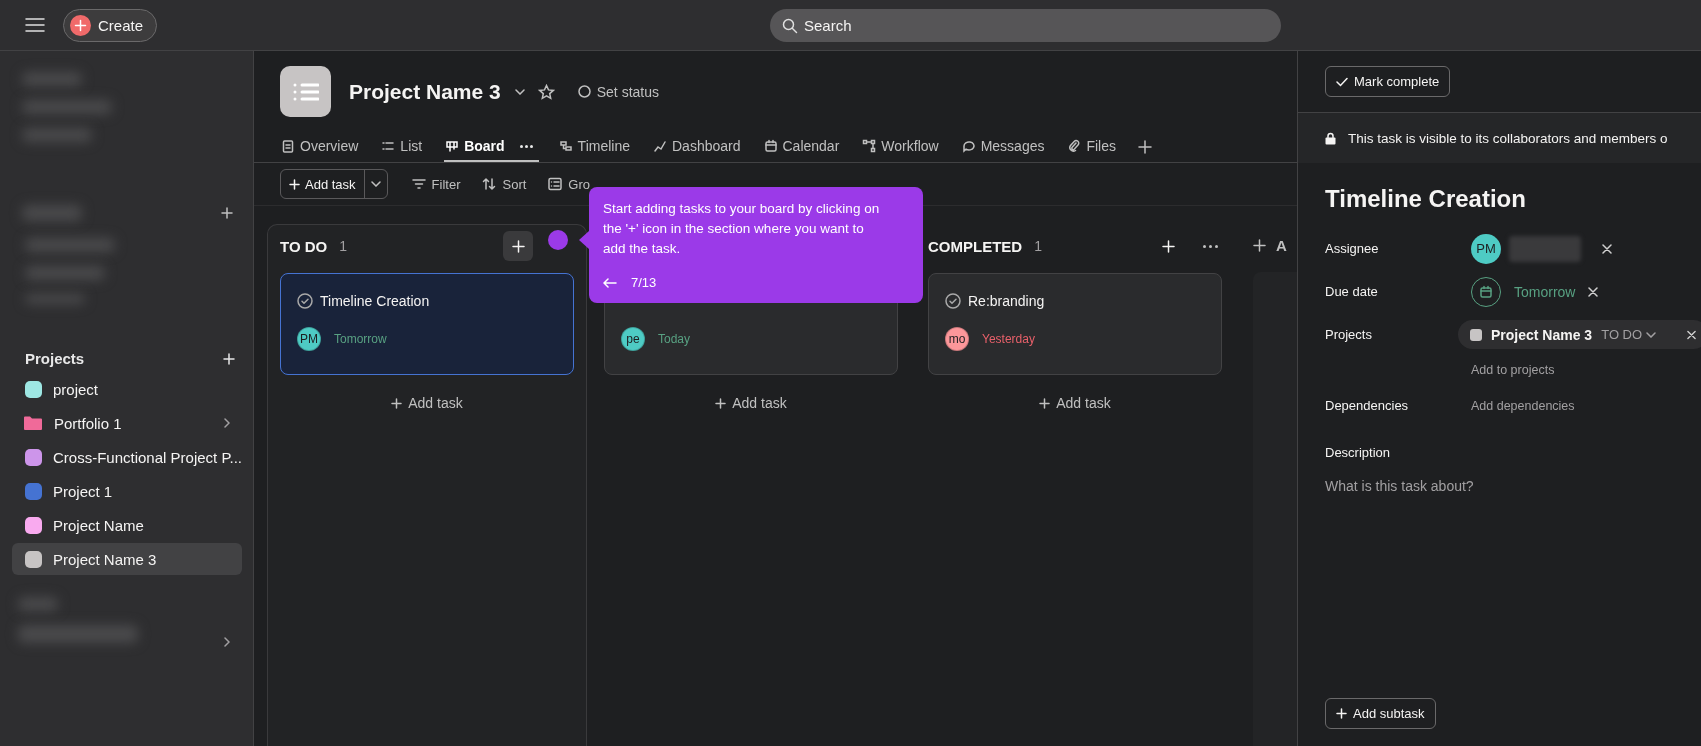 This screenshot has height=746, width=1701. I want to click on toolbar-button: Gro, so click(569, 184).